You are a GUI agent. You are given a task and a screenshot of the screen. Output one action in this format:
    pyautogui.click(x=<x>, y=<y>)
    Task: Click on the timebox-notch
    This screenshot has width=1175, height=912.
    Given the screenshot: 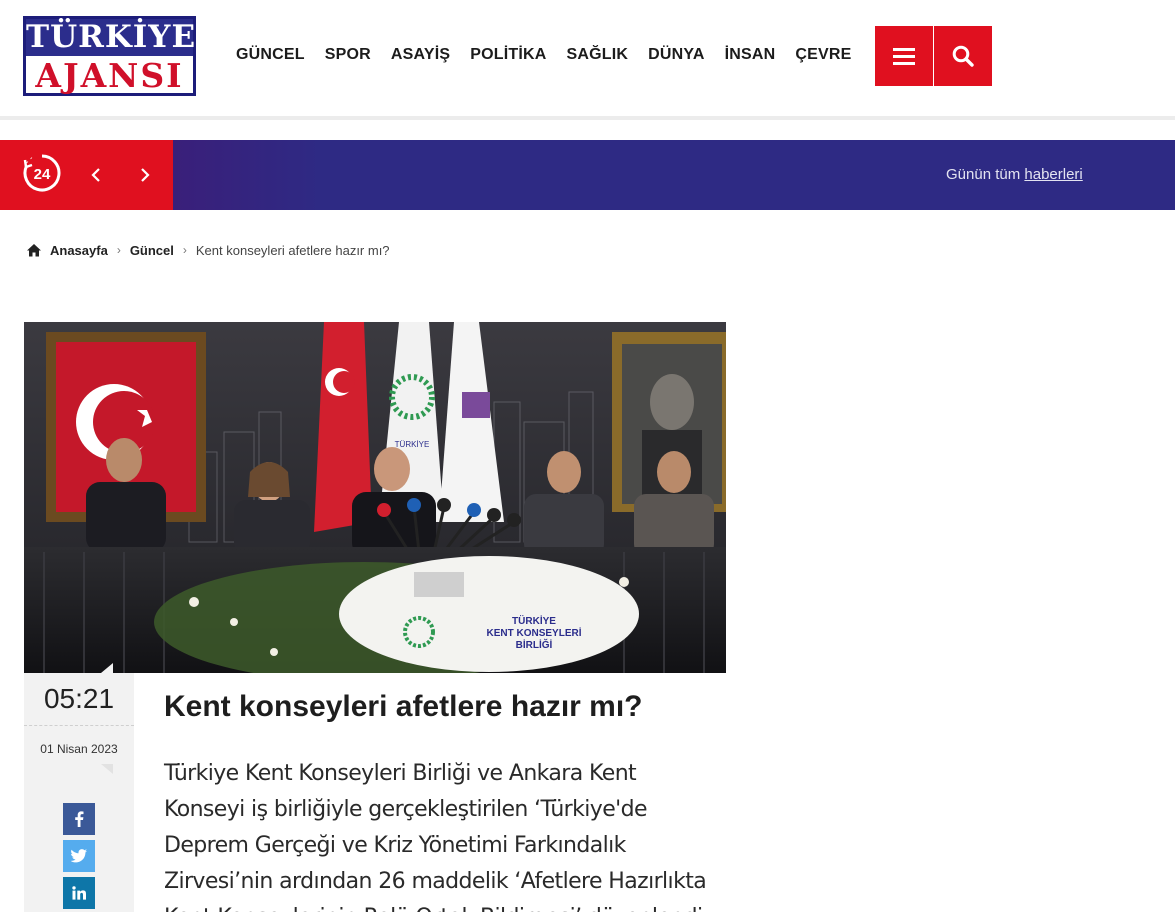 What is the action you would take?
    pyautogui.click(x=107, y=668)
    